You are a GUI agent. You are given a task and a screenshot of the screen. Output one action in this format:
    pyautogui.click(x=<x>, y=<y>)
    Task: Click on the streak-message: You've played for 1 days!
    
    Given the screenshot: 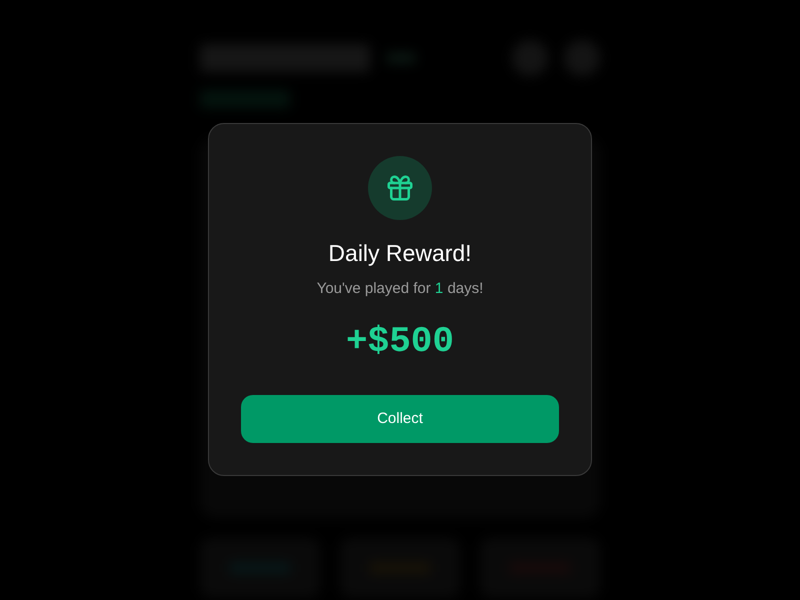 What is the action you would take?
    pyautogui.click(x=400, y=289)
    